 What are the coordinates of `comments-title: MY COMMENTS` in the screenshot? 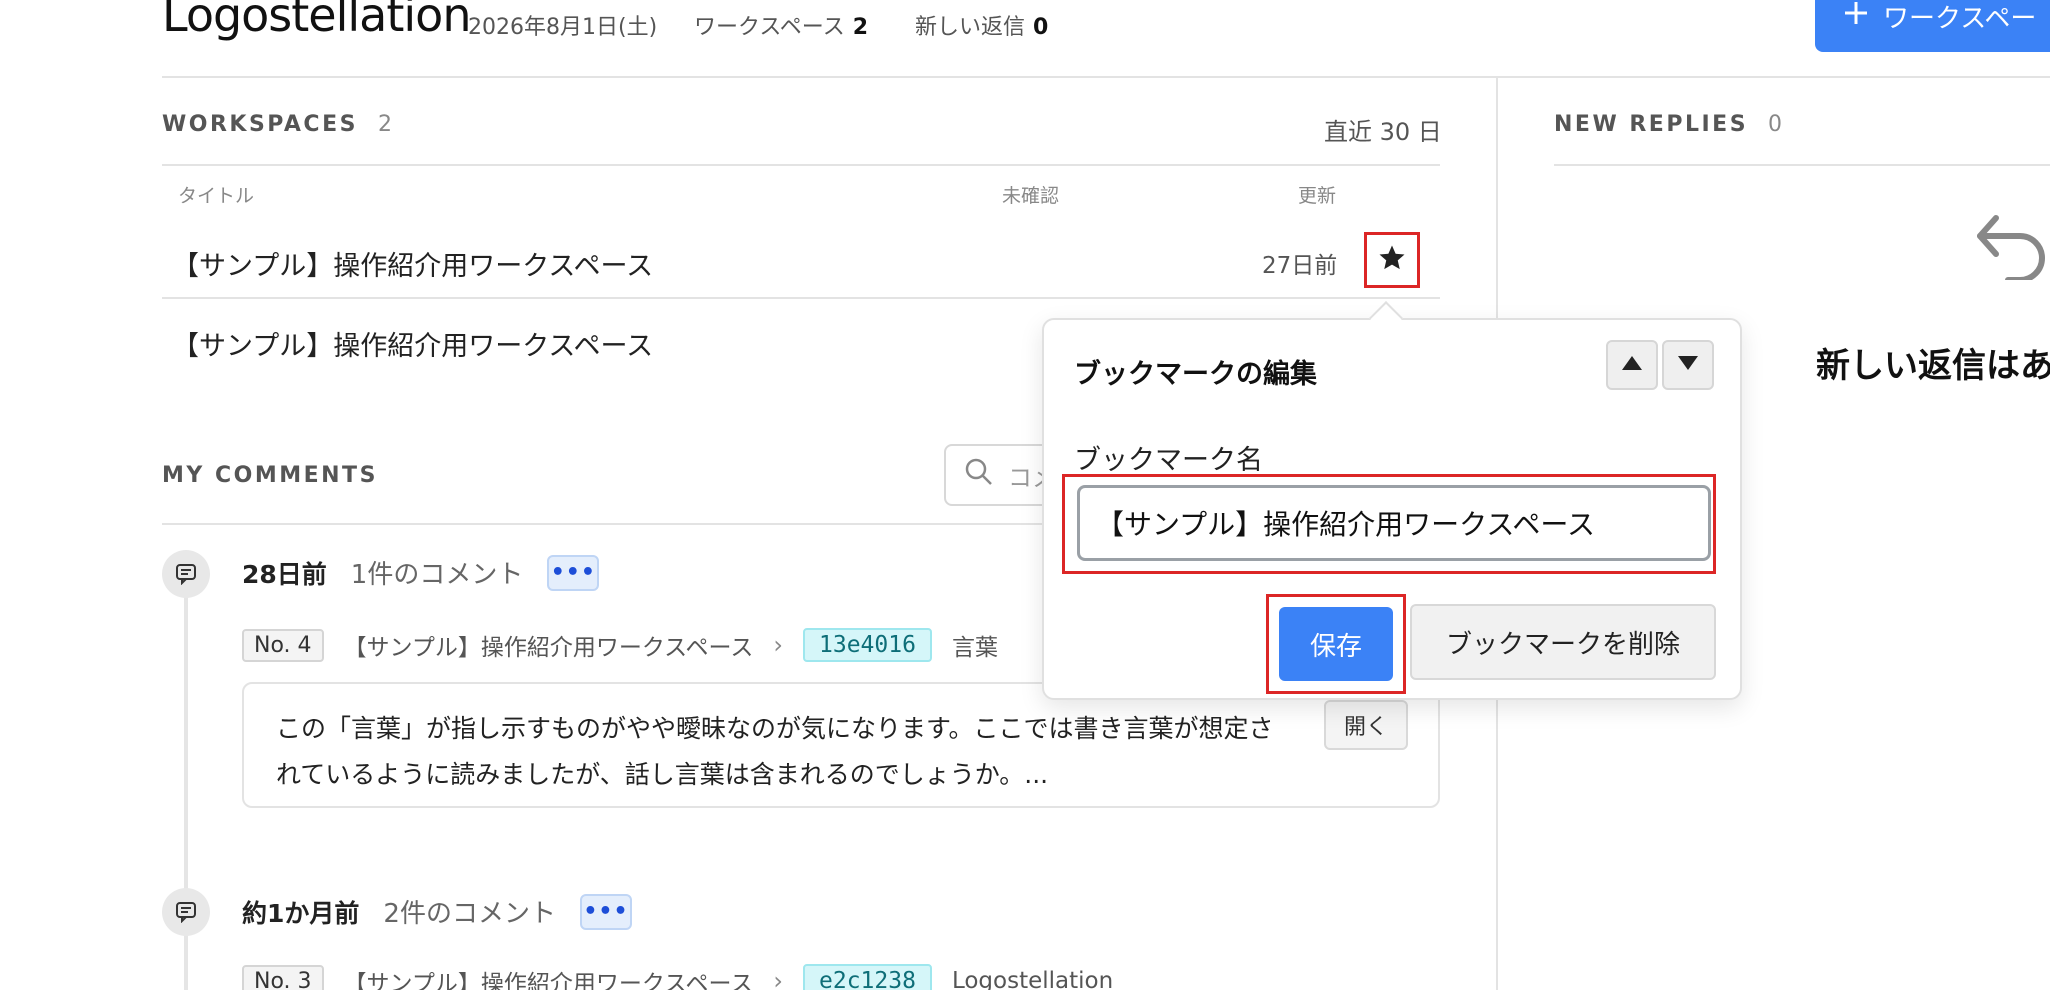 It's located at (270, 475).